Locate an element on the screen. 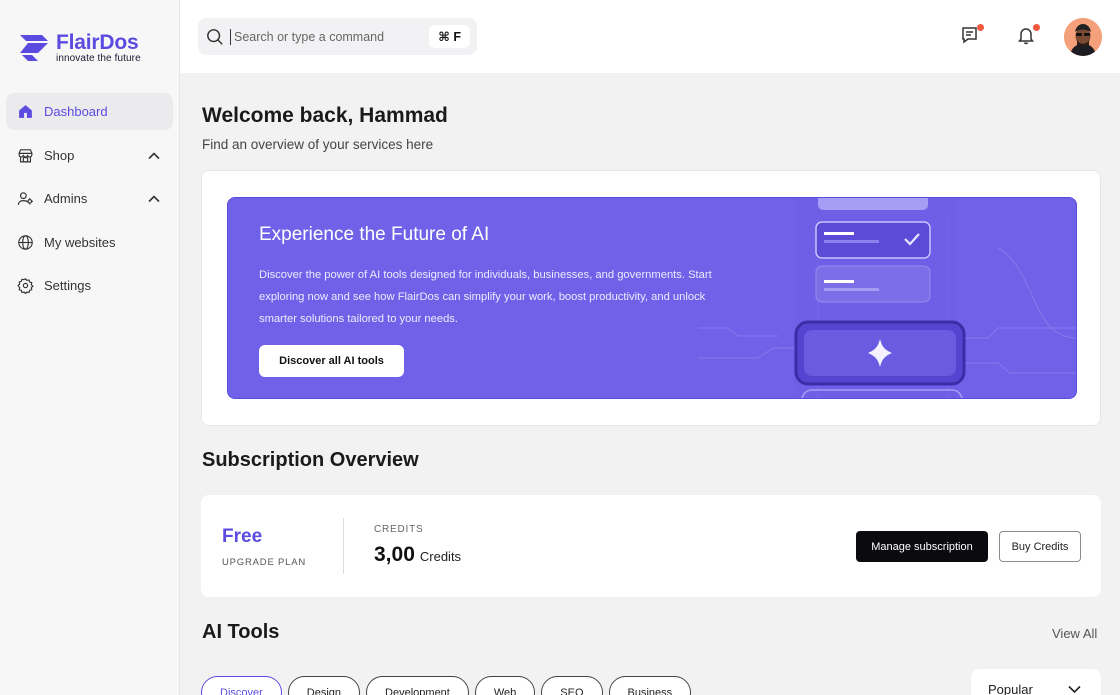 This screenshot has height=695, width=1120. chip-development: Development is located at coordinates (417, 685).